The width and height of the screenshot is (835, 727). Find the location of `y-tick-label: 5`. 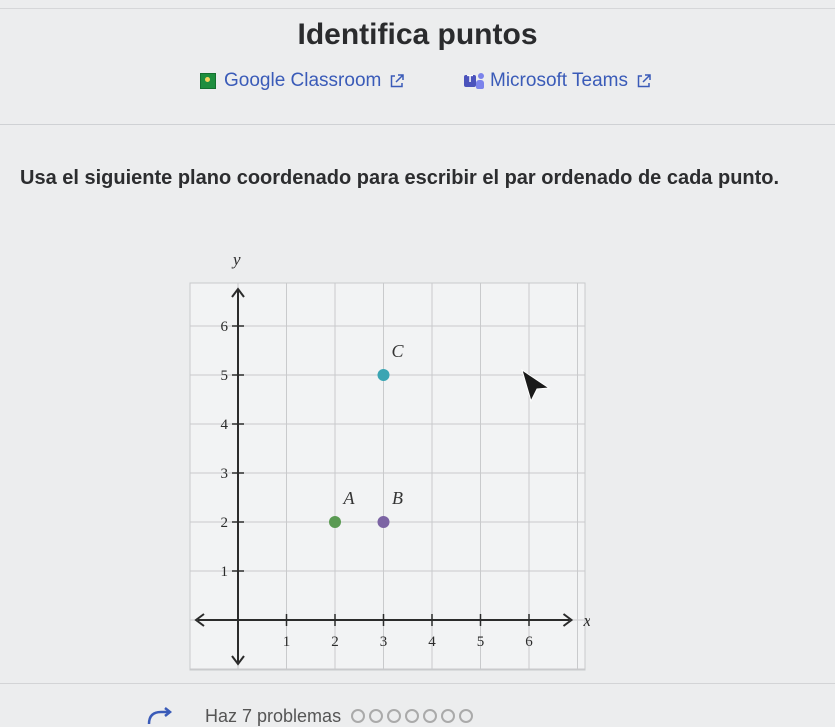

y-tick-label: 5 is located at coordinates (225, 376).